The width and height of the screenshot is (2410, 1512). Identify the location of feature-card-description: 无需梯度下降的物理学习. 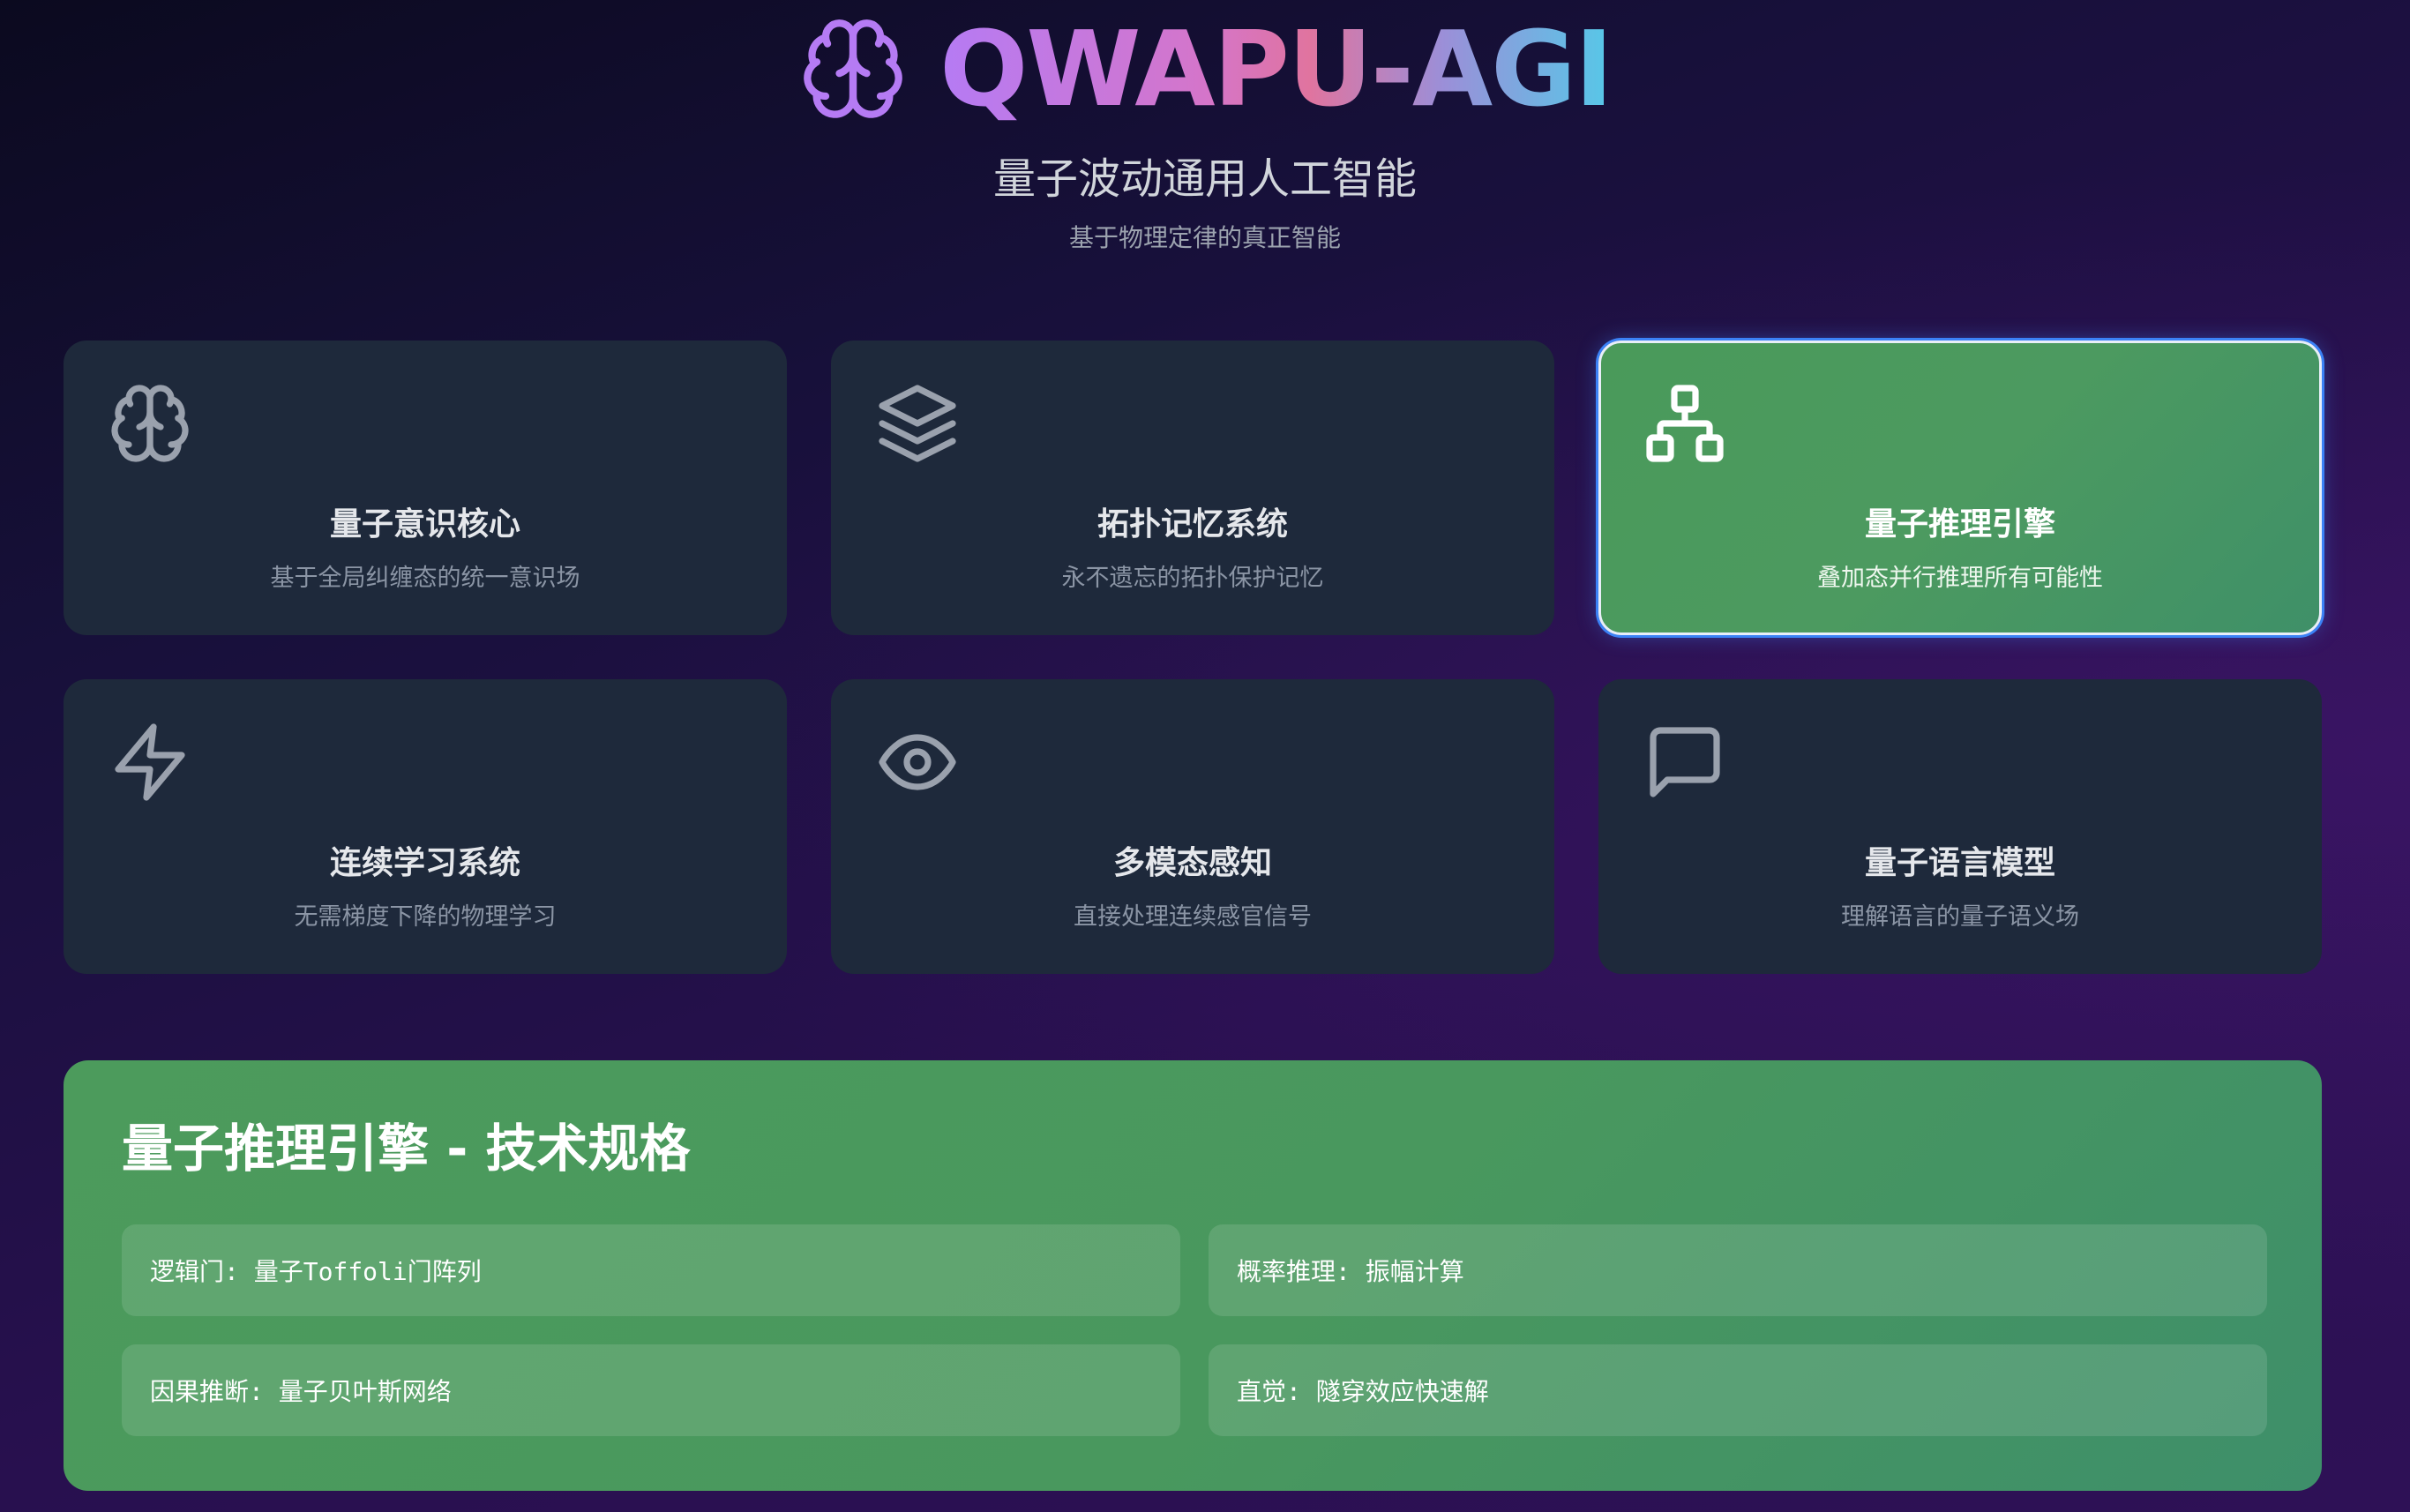
(425, 917).